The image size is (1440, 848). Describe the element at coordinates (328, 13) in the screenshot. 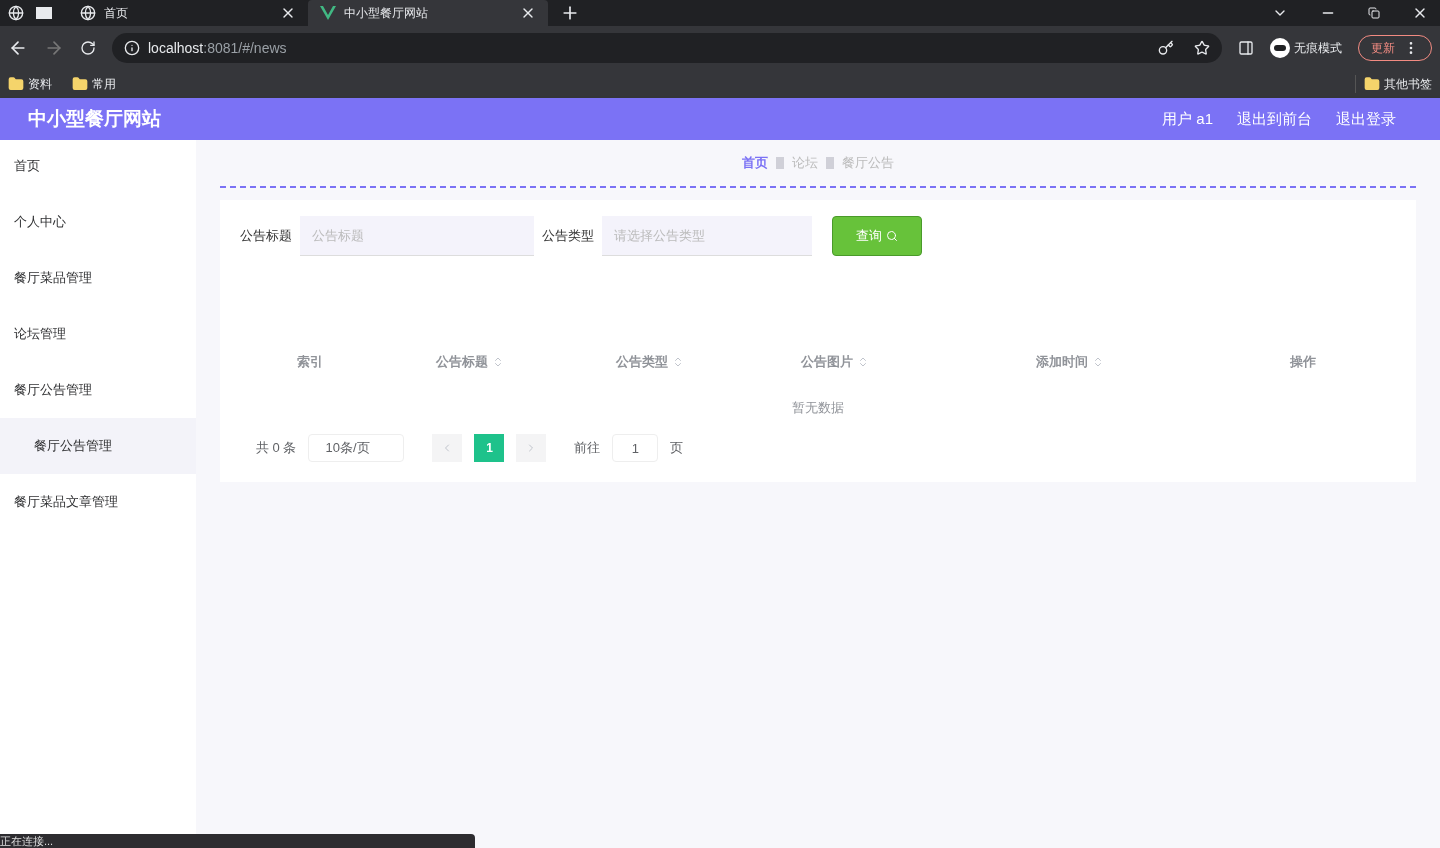

I see `v-logo-icon` at that location.